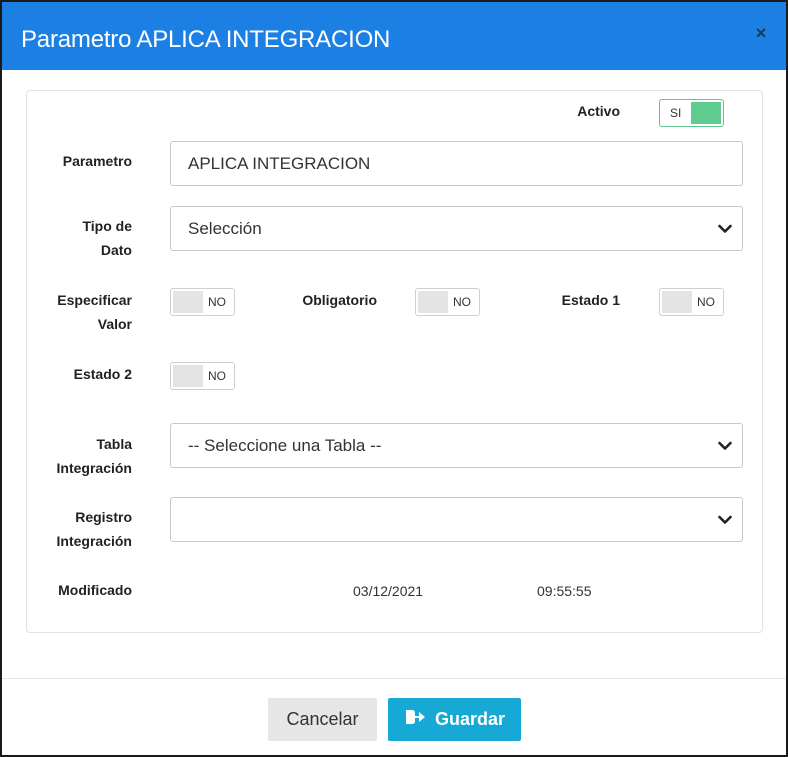 This screenshot has width=788, height=757. Describe the element at coordinates (676, 113) in the screenshot. I see `activo-state-text: SI` at that location.